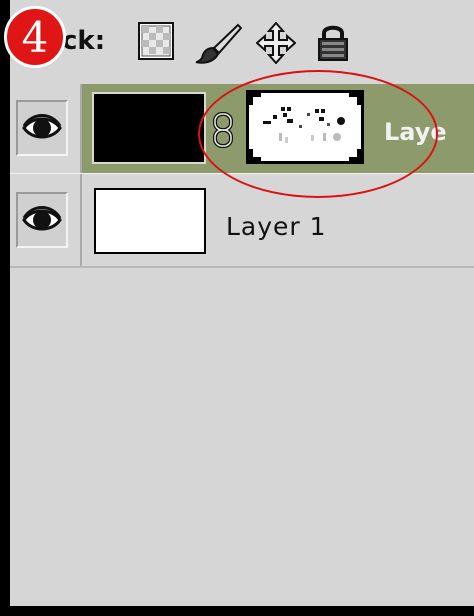 This screenshot has width=474, height=616. What do you see at coordinates (333, 44) in the screenshot?
I see `lock-all-icon` at bounding box center [333, 44].